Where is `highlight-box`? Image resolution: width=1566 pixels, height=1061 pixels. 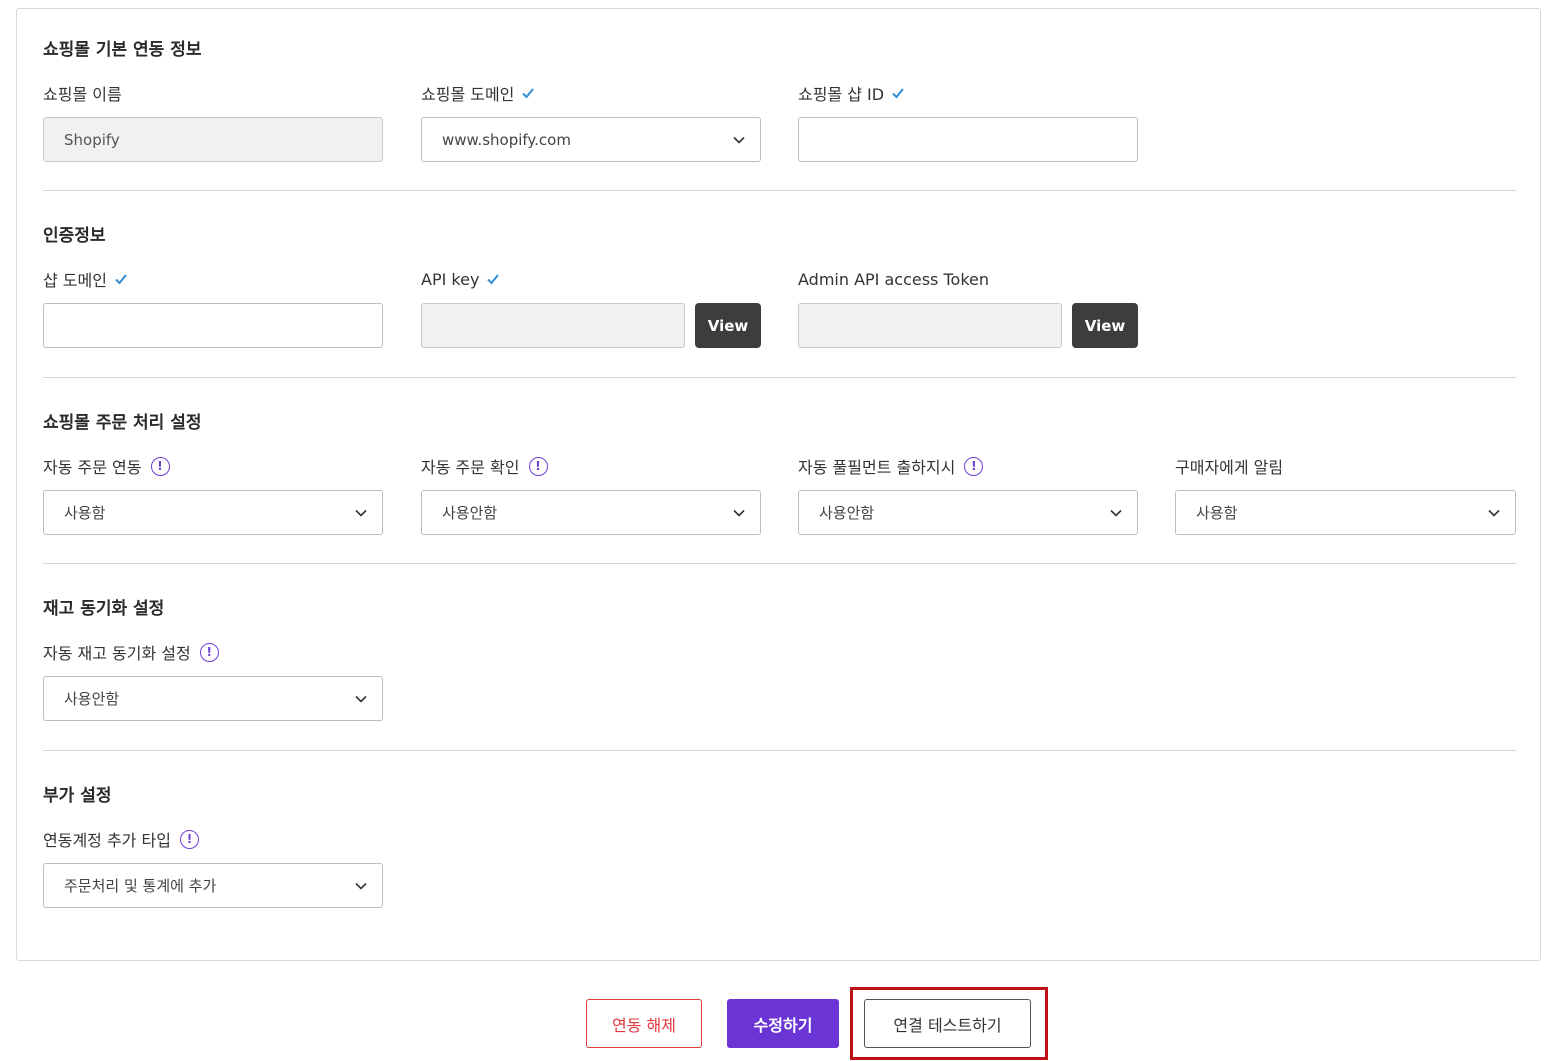 highlight-box is located at coordinates (949, 1023).